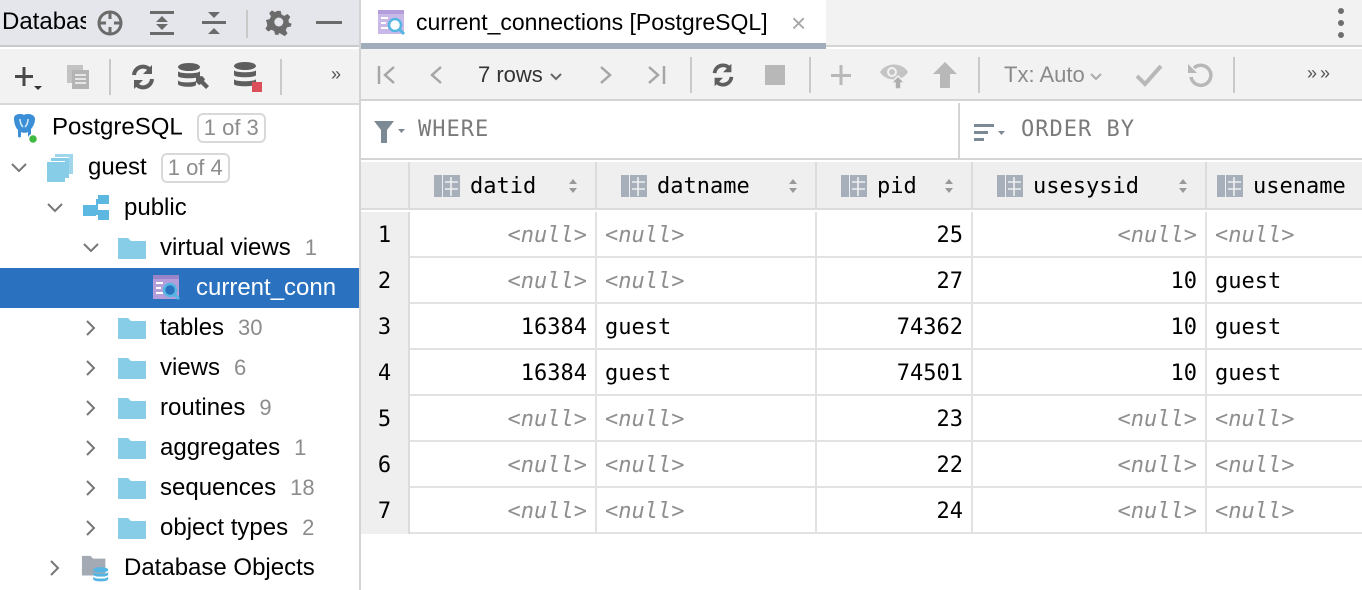  What do you see at coordinates (385, 511) in the screenshot?
I see `row-number: 7` at bounding box center [385, 511].